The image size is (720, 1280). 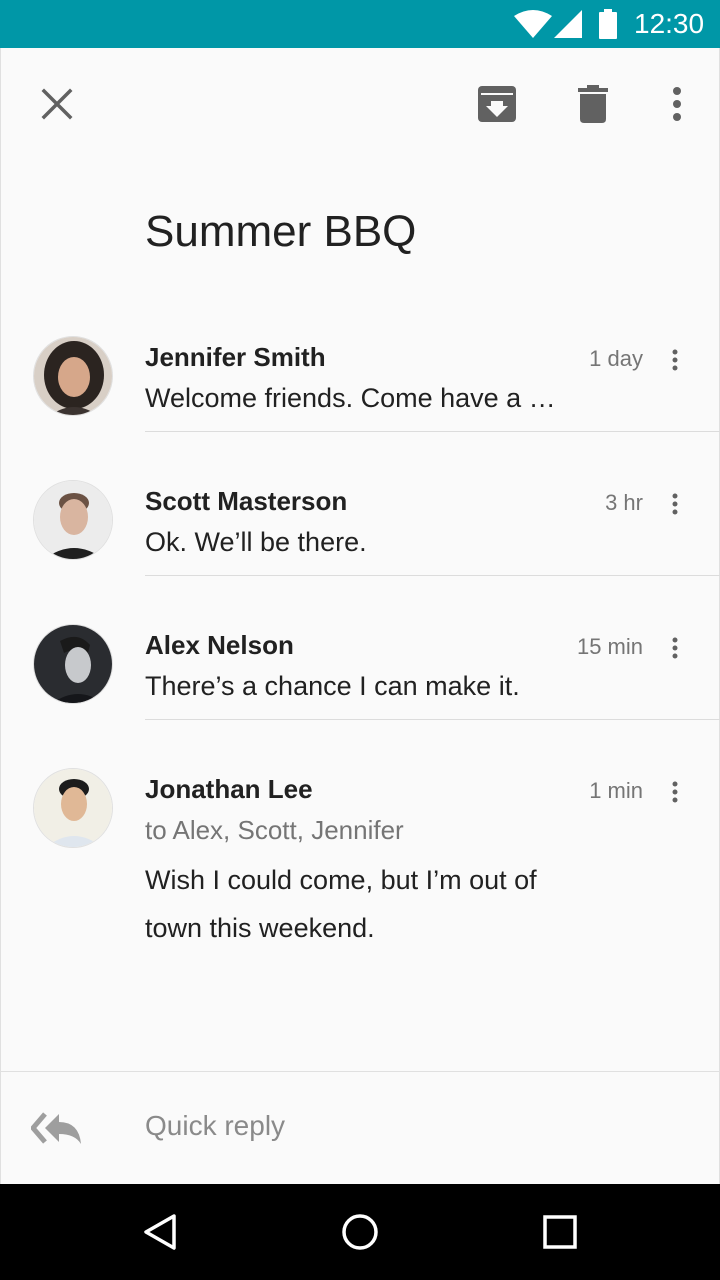 I want to click on archive-button, so click(x=497, y=104).